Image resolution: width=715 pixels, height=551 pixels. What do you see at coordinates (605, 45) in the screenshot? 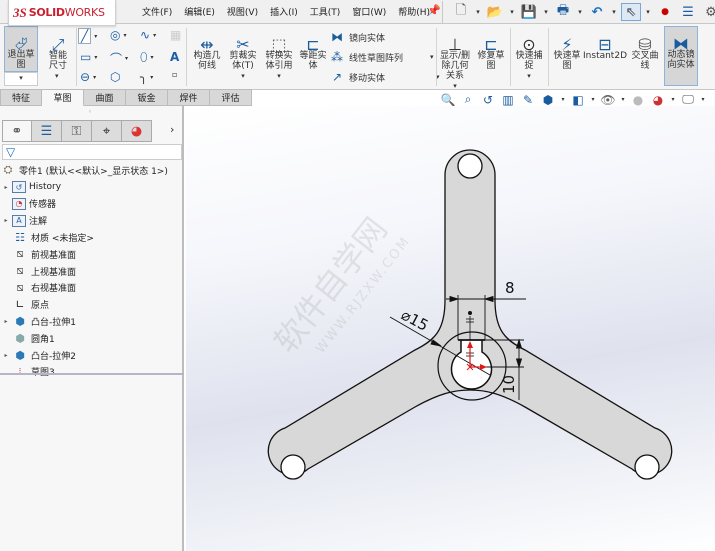
I see `instant2d-button: ⊟ Instant2D` at bounding box center [605, 45].